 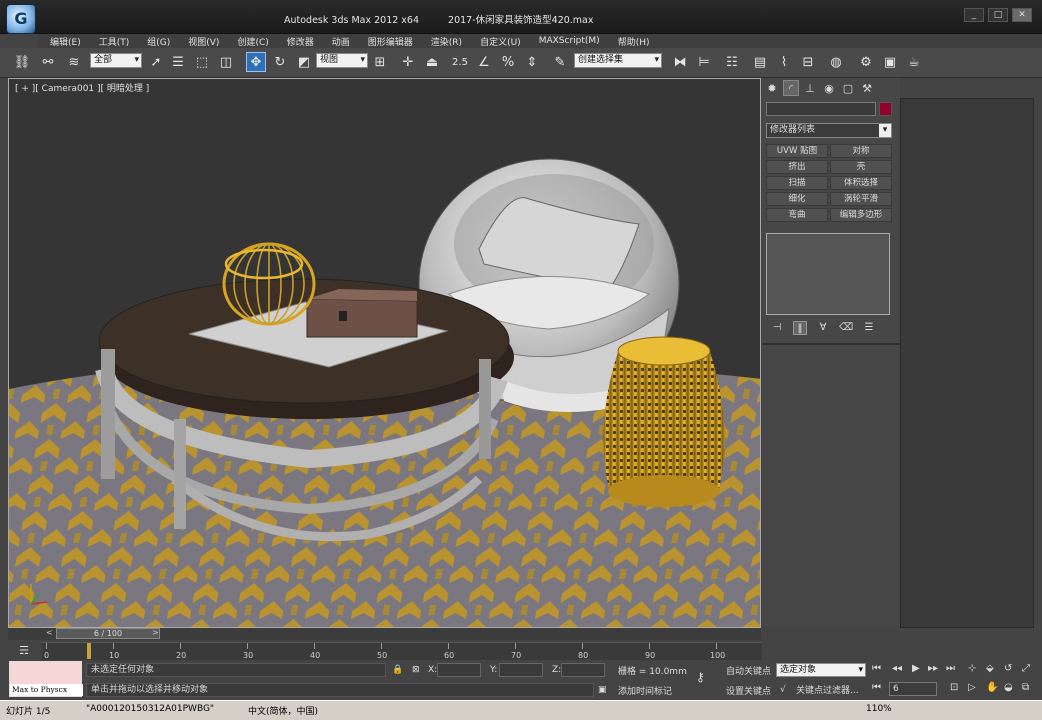 What do you see at coordinates (484, 62) in the screenshot?
I see `angle-snap-icon: ∠` at bounding box center [484, 62].